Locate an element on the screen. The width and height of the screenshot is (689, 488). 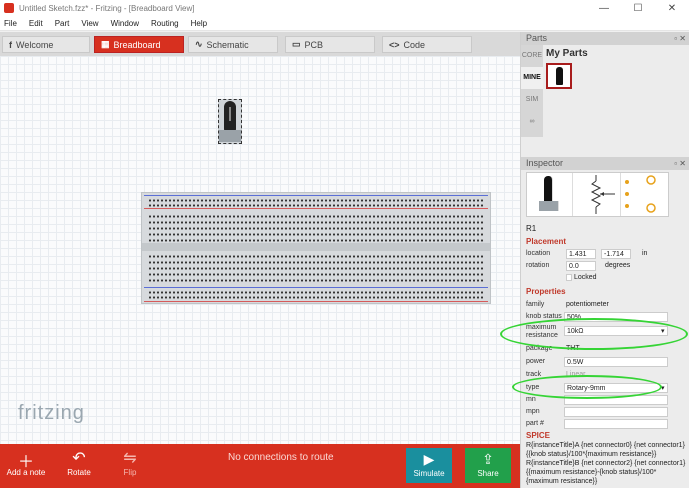
potentiometer-knob is located at coordinates (230, 116).